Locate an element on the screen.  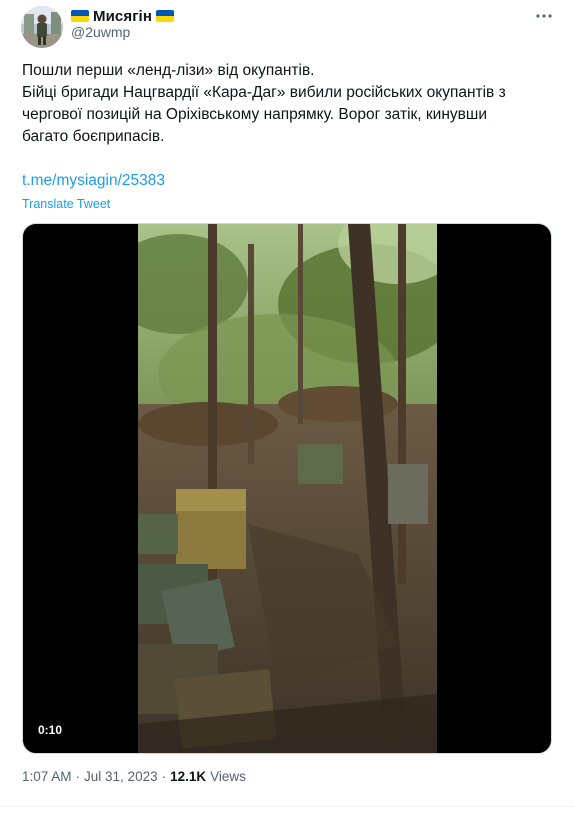
tweet-text-line: Пошли перши «ленд-лізи» від окупантів. is located at coordinates (168, 70).